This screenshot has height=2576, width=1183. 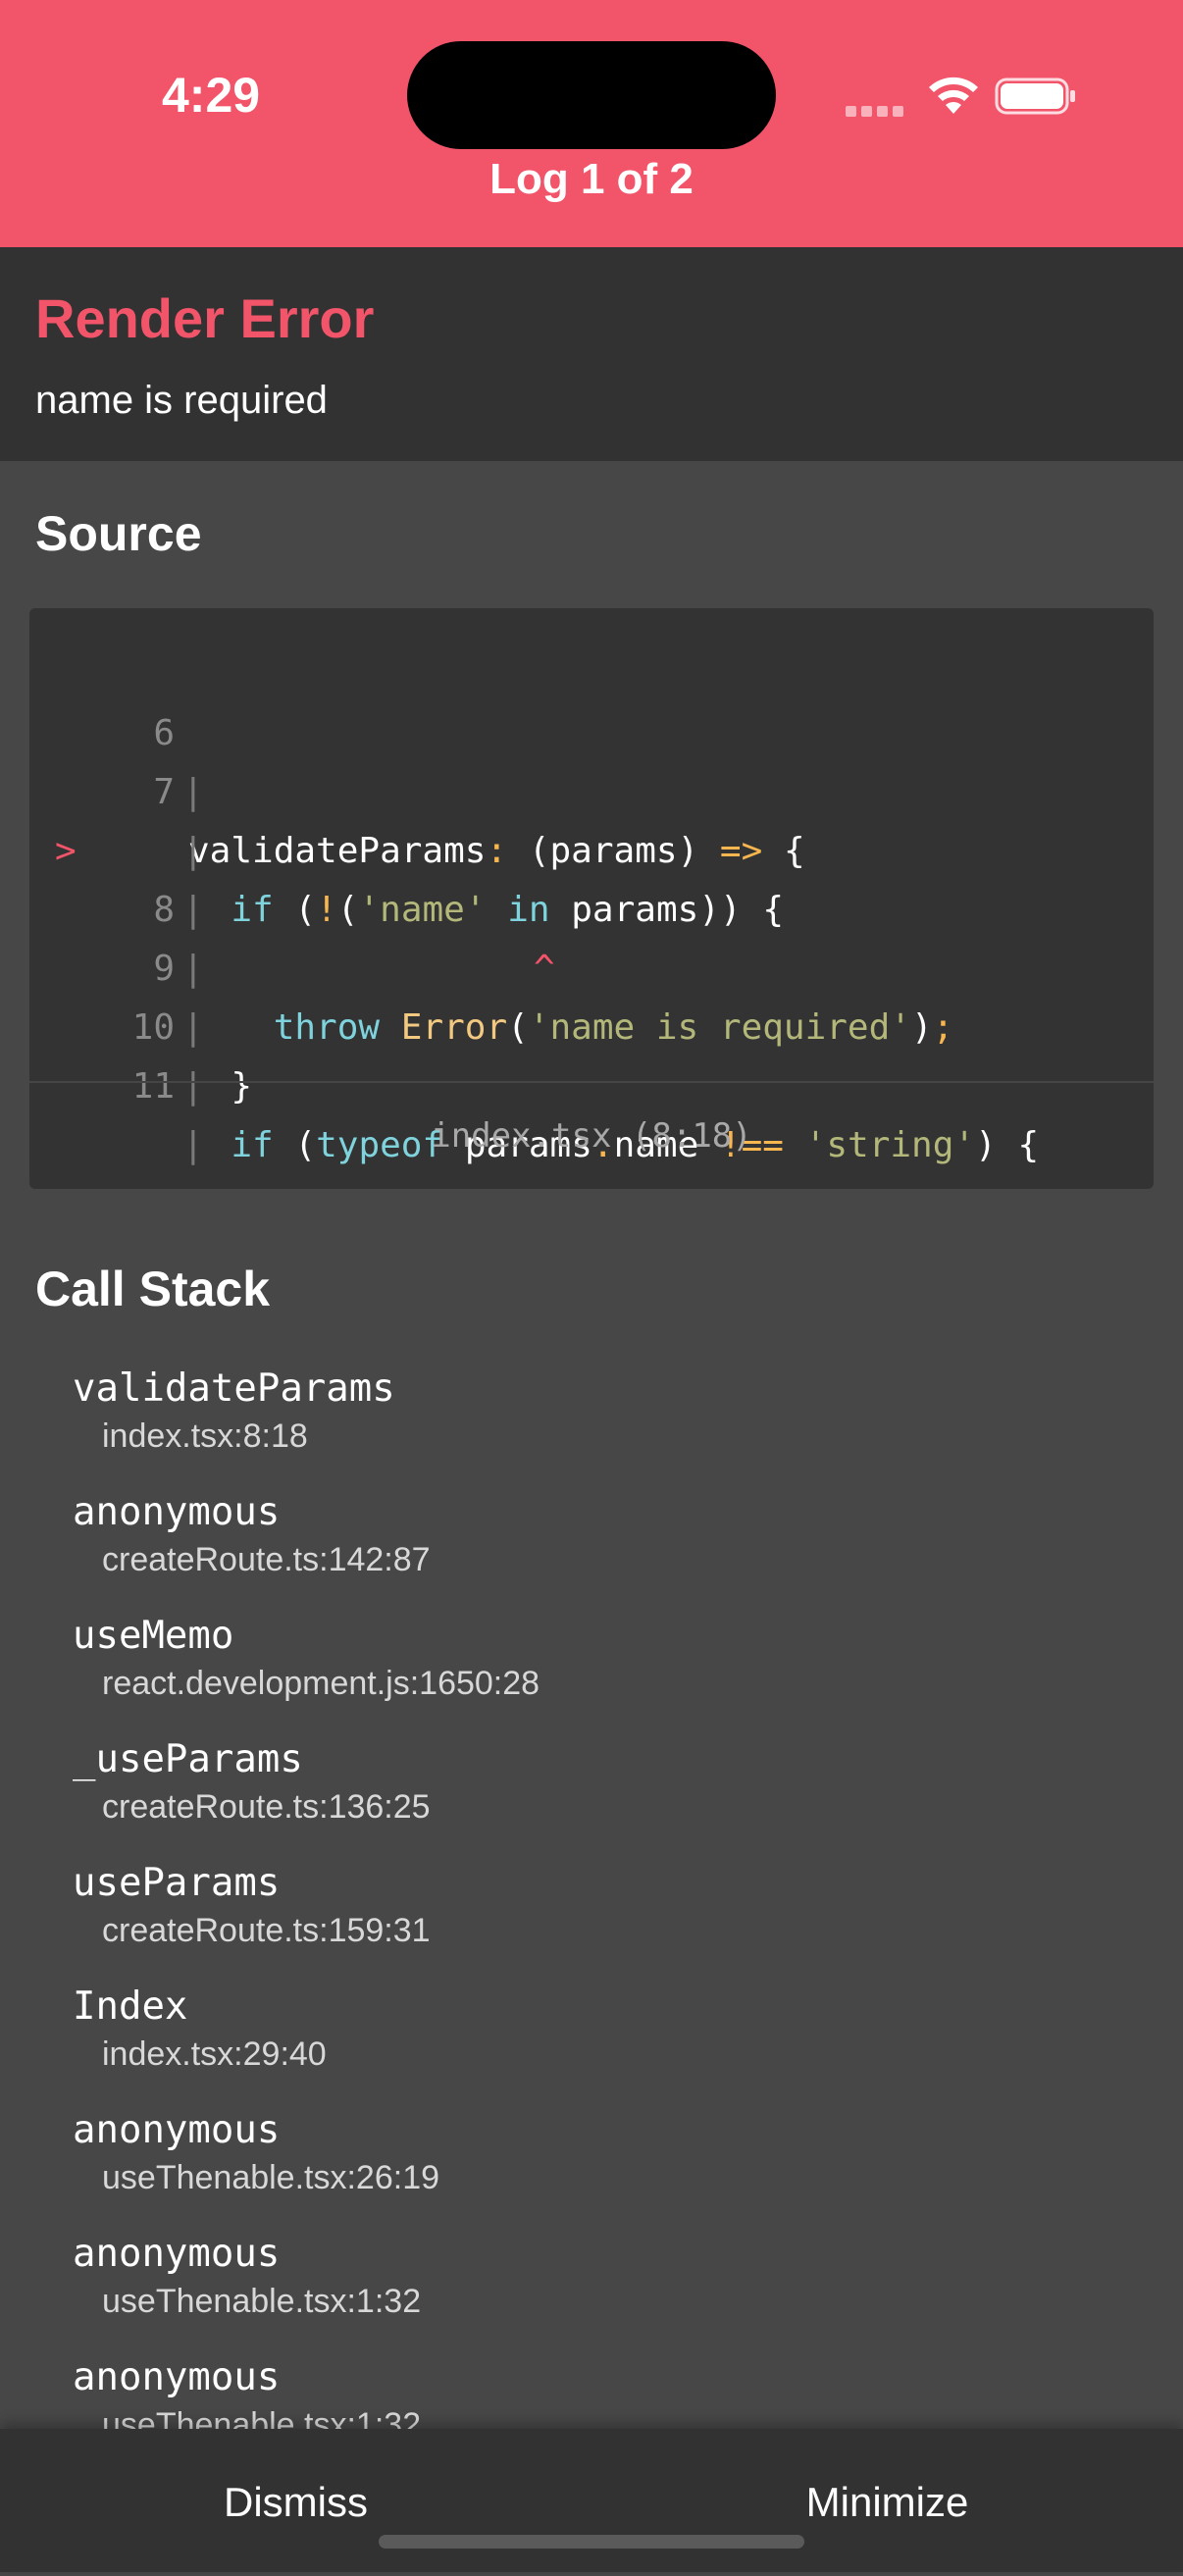 What do you see at coordinates (877, 113) in the screenshot?
I see `cellular-signal-icon` at bounding box center [877, 113].